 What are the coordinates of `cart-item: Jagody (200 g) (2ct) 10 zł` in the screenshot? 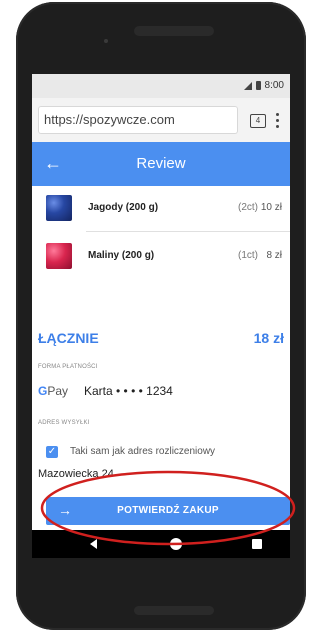 It's located at (161, 209).